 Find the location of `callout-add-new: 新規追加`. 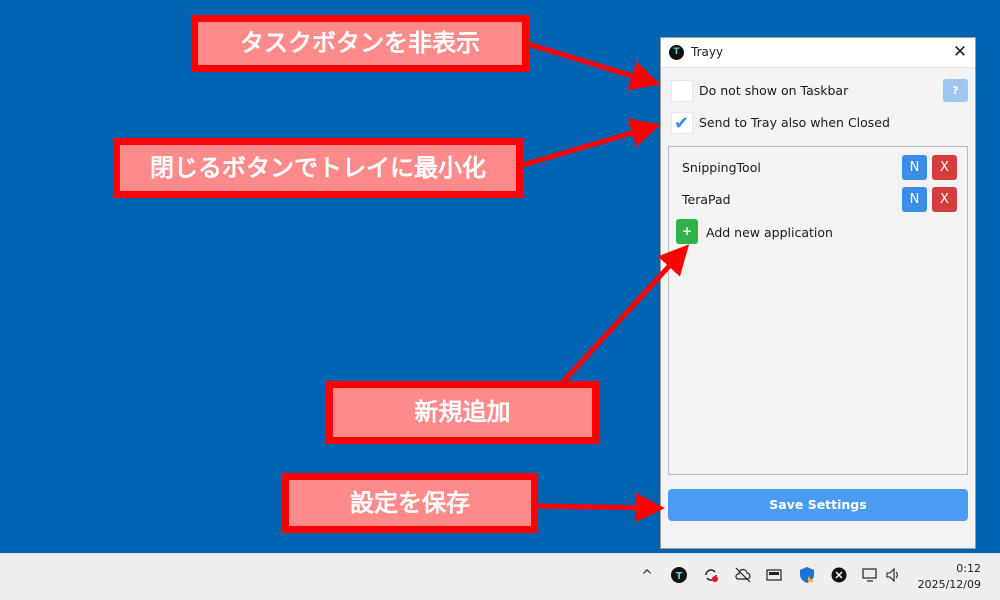

callout-add-new: 新規追加 is located at coordinates (462, 412).